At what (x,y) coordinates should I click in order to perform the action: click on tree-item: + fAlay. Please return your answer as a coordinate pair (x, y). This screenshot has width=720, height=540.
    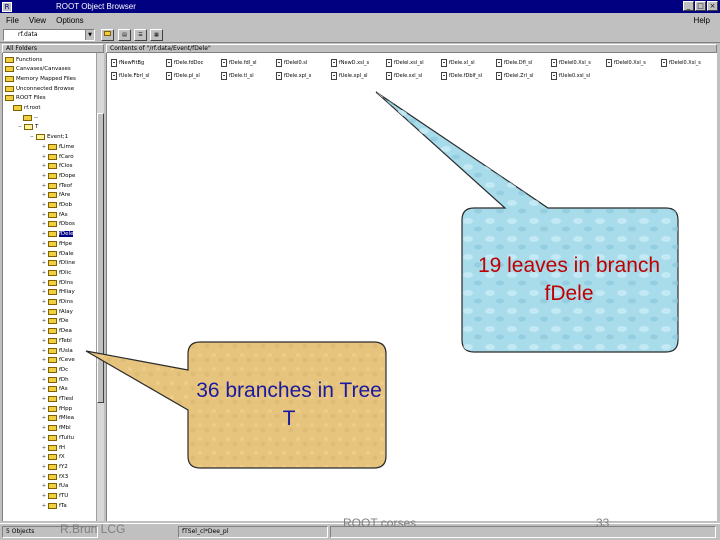
    Looking at the image, I should click on (57, 311).